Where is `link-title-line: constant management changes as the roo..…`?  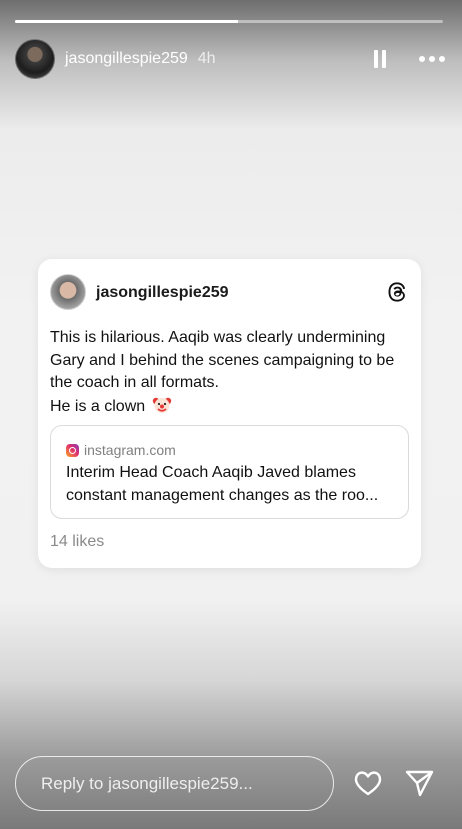
link-title-line: constant management changes as the roo..… is located at coordinates (222, 495).